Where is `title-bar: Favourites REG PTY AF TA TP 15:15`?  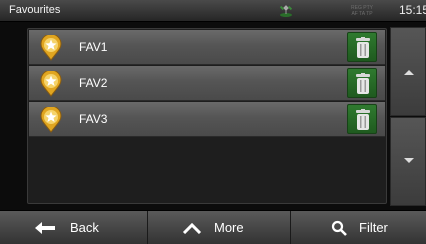
title-bar: Favourites REG PTY AF TA TP 15:15 is located at coordinates (213, 11).